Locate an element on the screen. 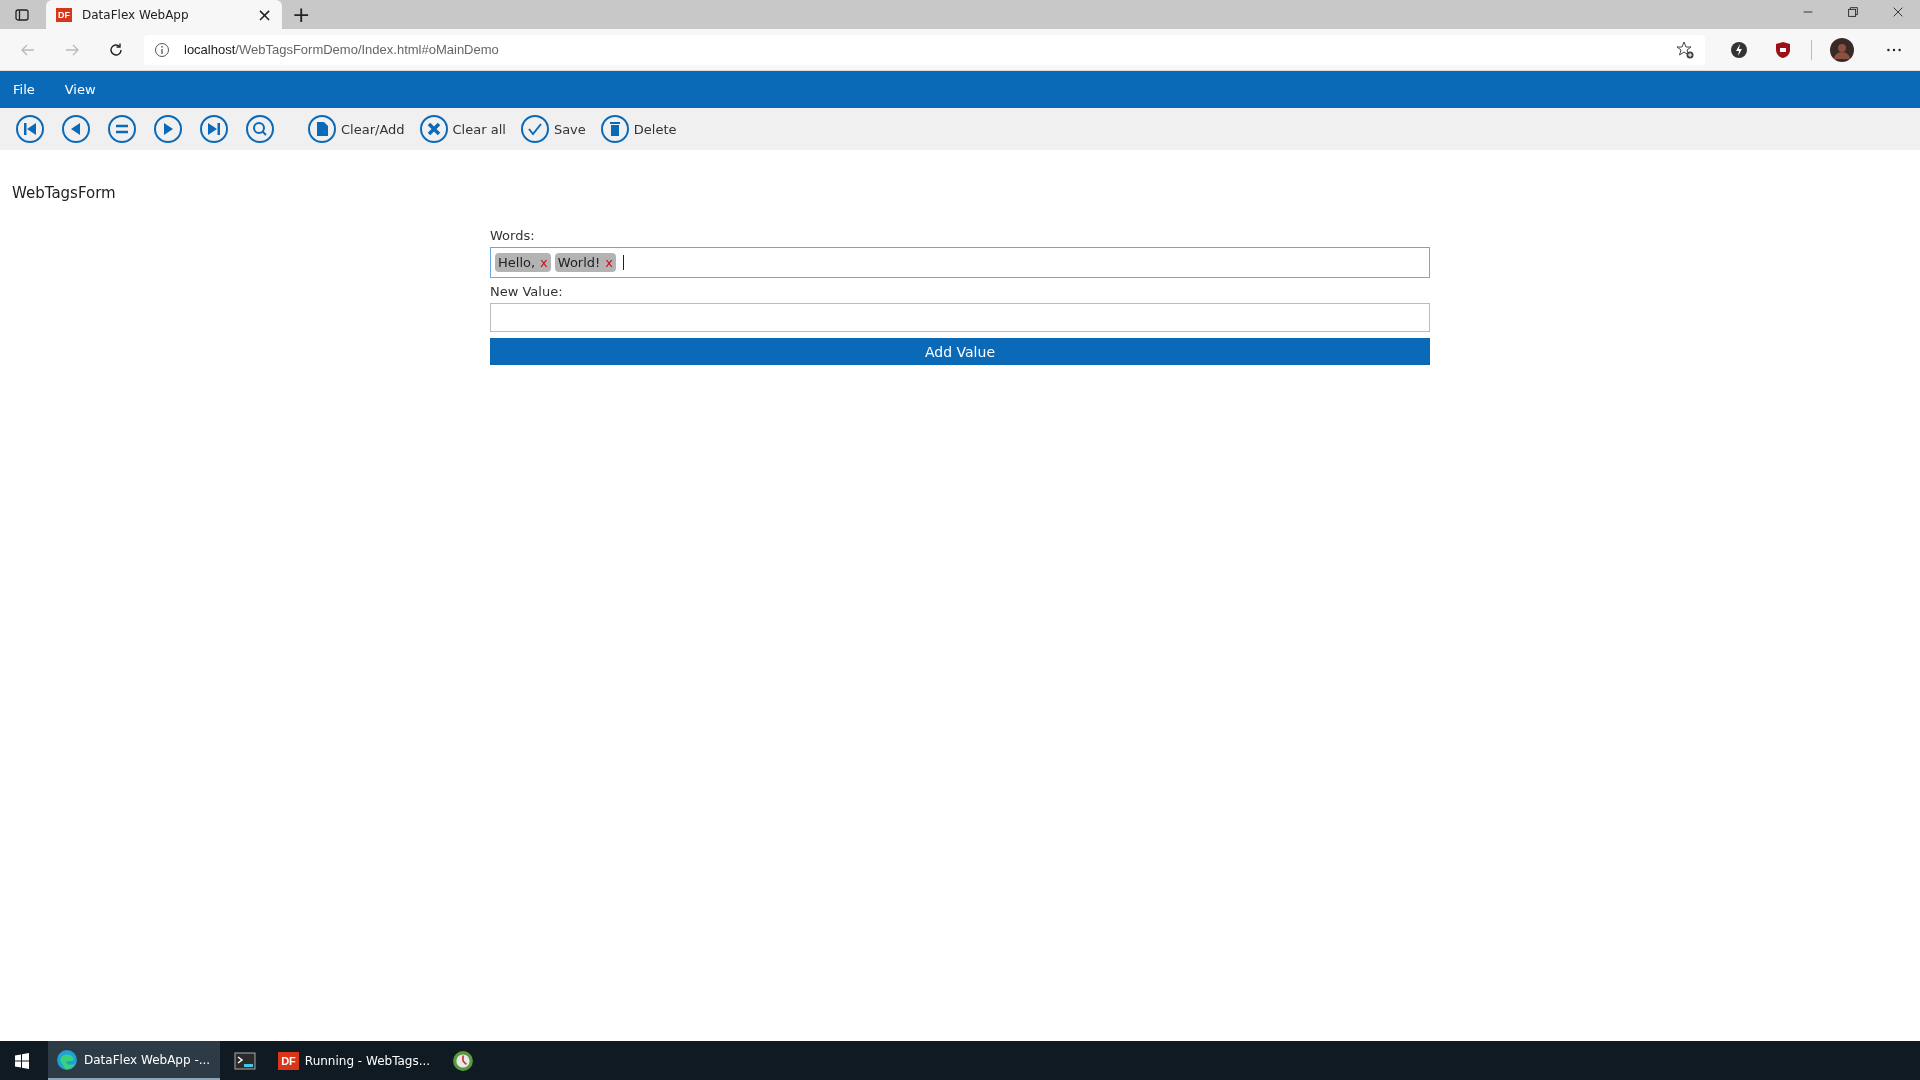 This screenshot has height=1080, width=1920. last-record-icon is located at coordinates (214, 129).